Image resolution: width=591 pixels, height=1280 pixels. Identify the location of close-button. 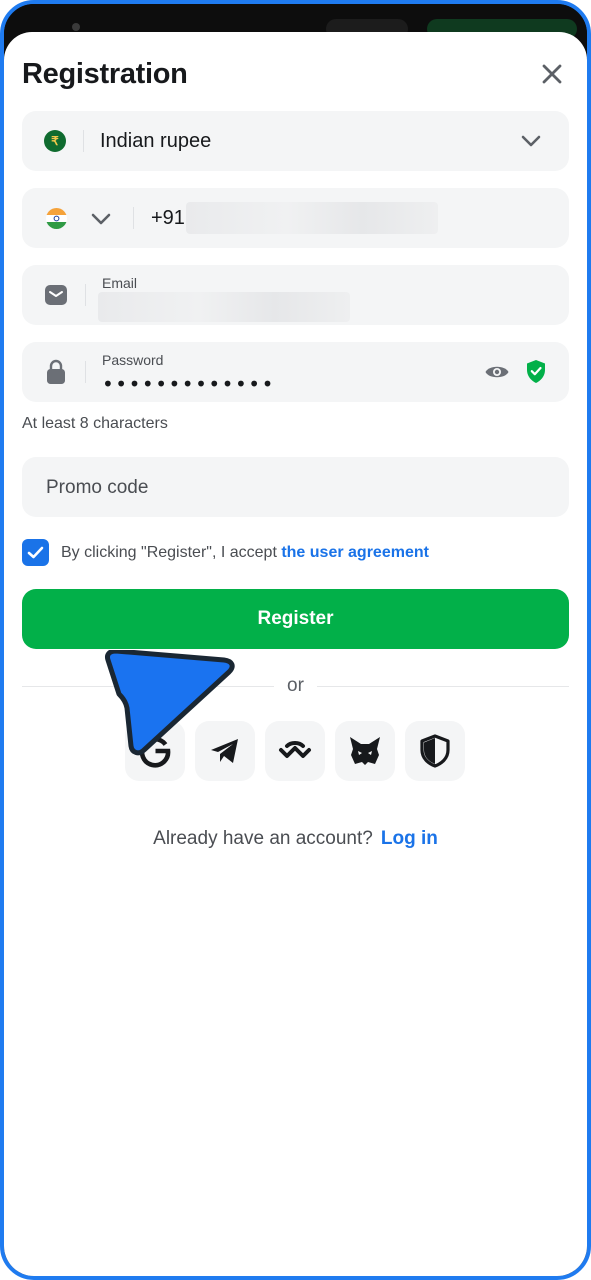
(552, 74).